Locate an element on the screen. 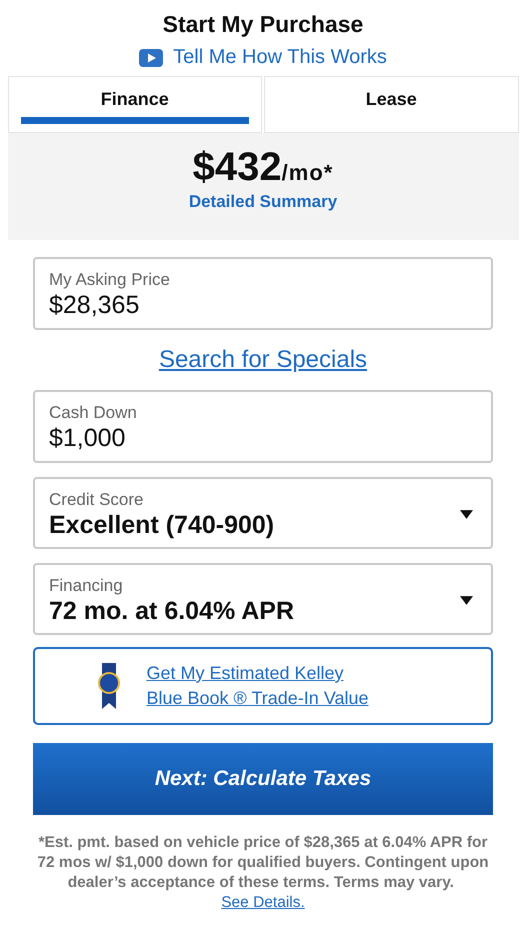 This screenshot has width=526, height=934. detailed-summary-link: Detailed Summary is located at coordinates (263, 202).